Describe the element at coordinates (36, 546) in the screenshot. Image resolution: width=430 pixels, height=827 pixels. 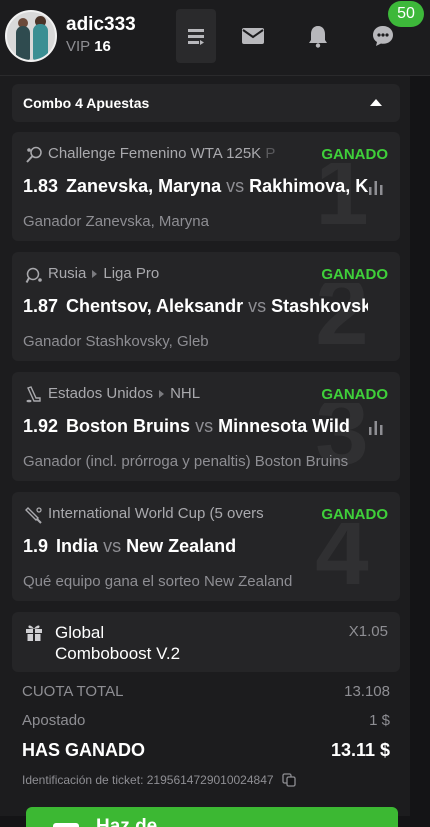
I see `leg-odds: 1.9` at that location.